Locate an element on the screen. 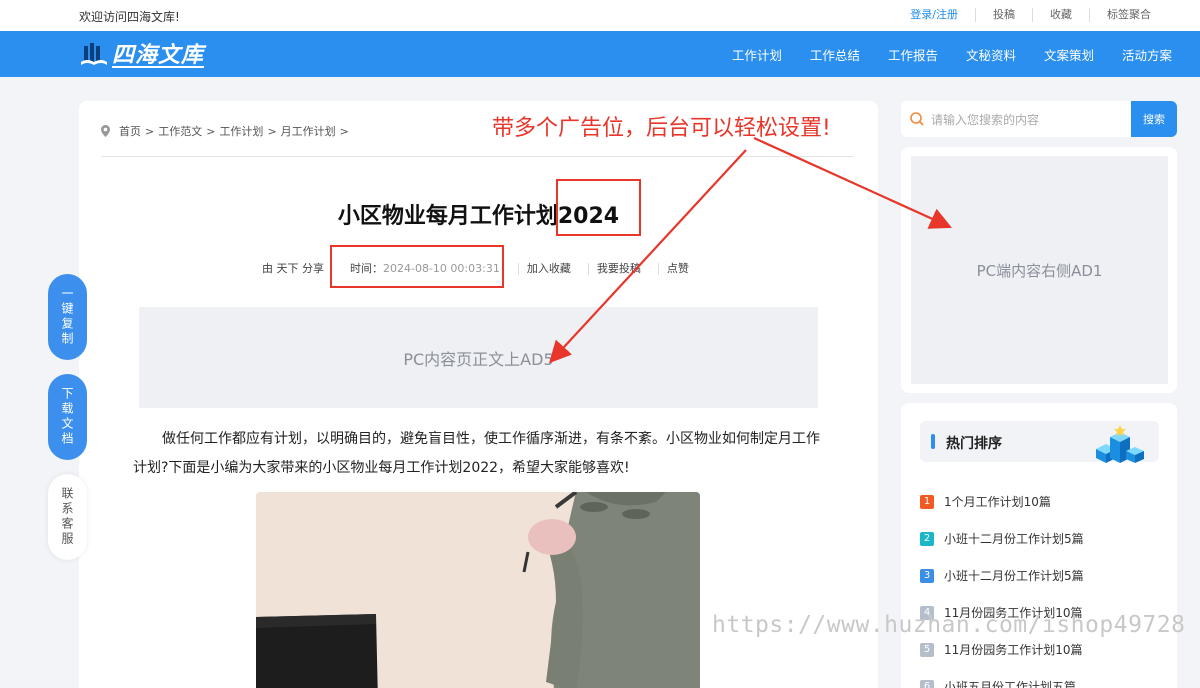 This screenshot has width=1200, height=688. hot-item-title: 小班五月份工作计划五篇 is located at coordinates (1010, 683).